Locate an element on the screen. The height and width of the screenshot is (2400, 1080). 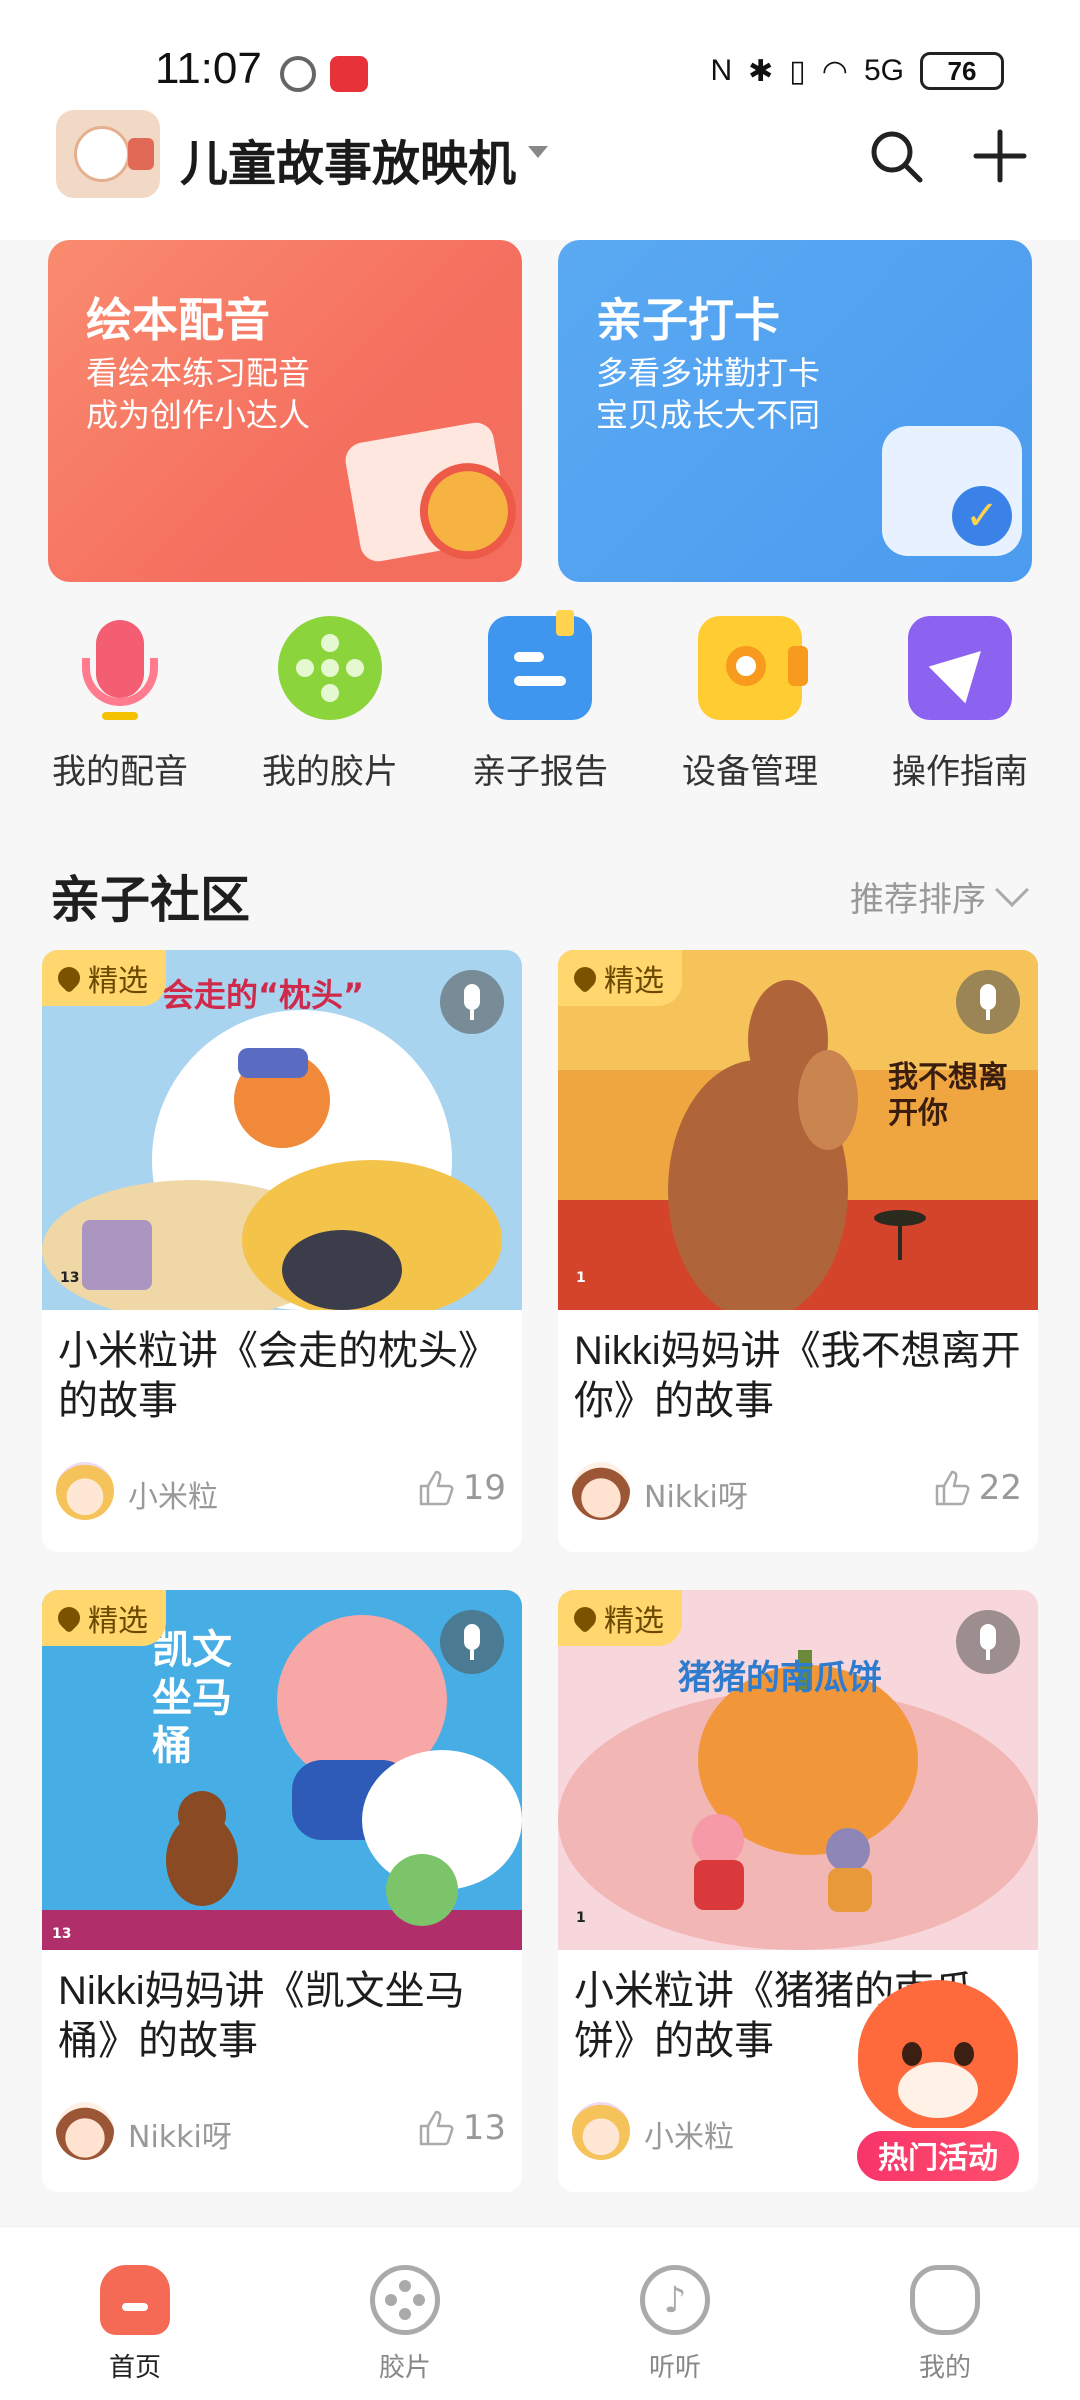
cover-page-number: 13 is located at coordinates (70, 1278).